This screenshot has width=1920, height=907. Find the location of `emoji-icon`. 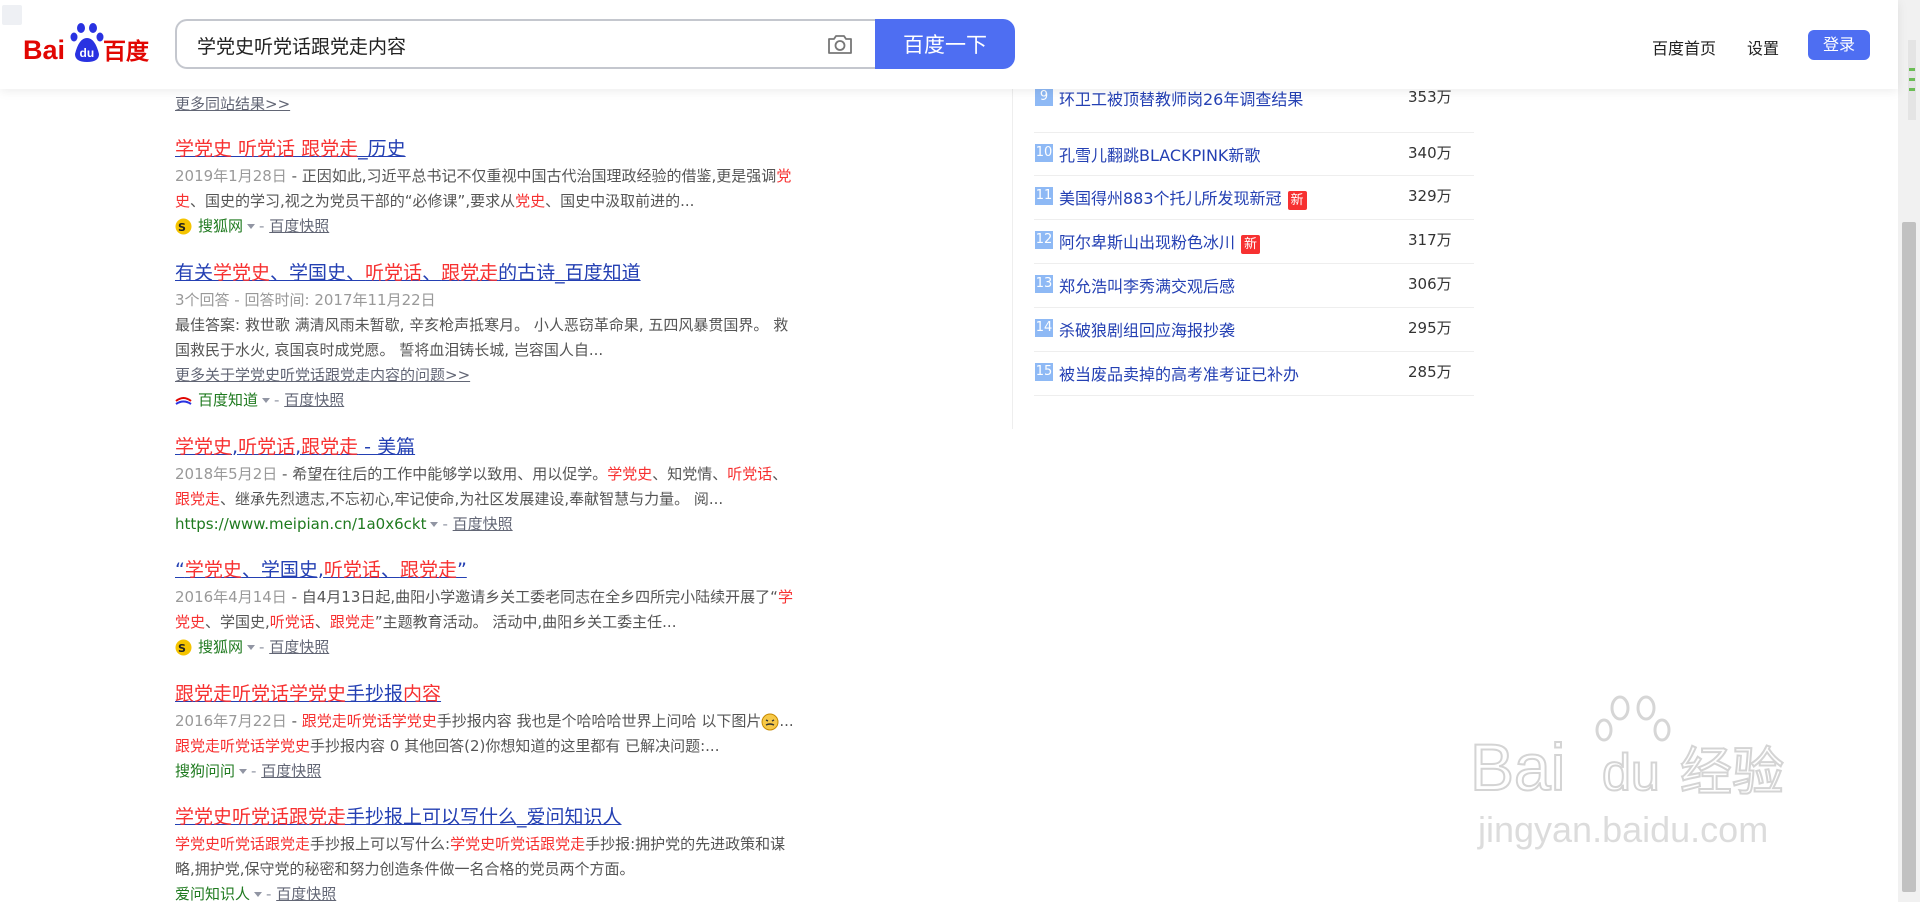

emoji-icon is located at coordinates (770, 721).